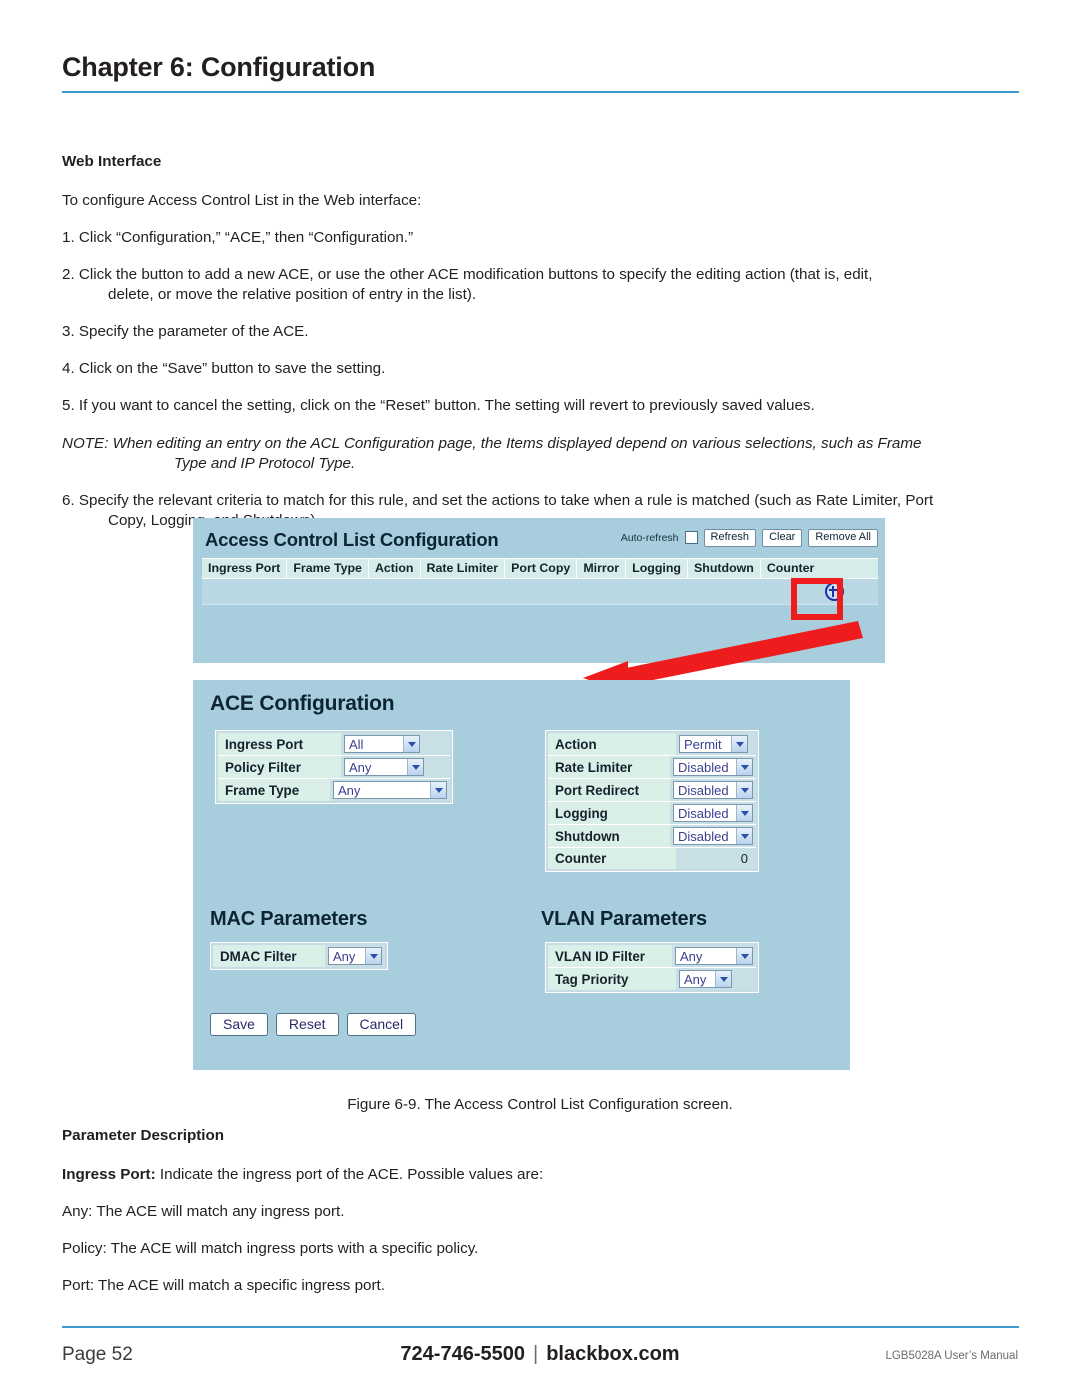  Describe the element at coordinates (703, 790) in the screenshot. I see `port-redirect-value: Disabled` at that location.